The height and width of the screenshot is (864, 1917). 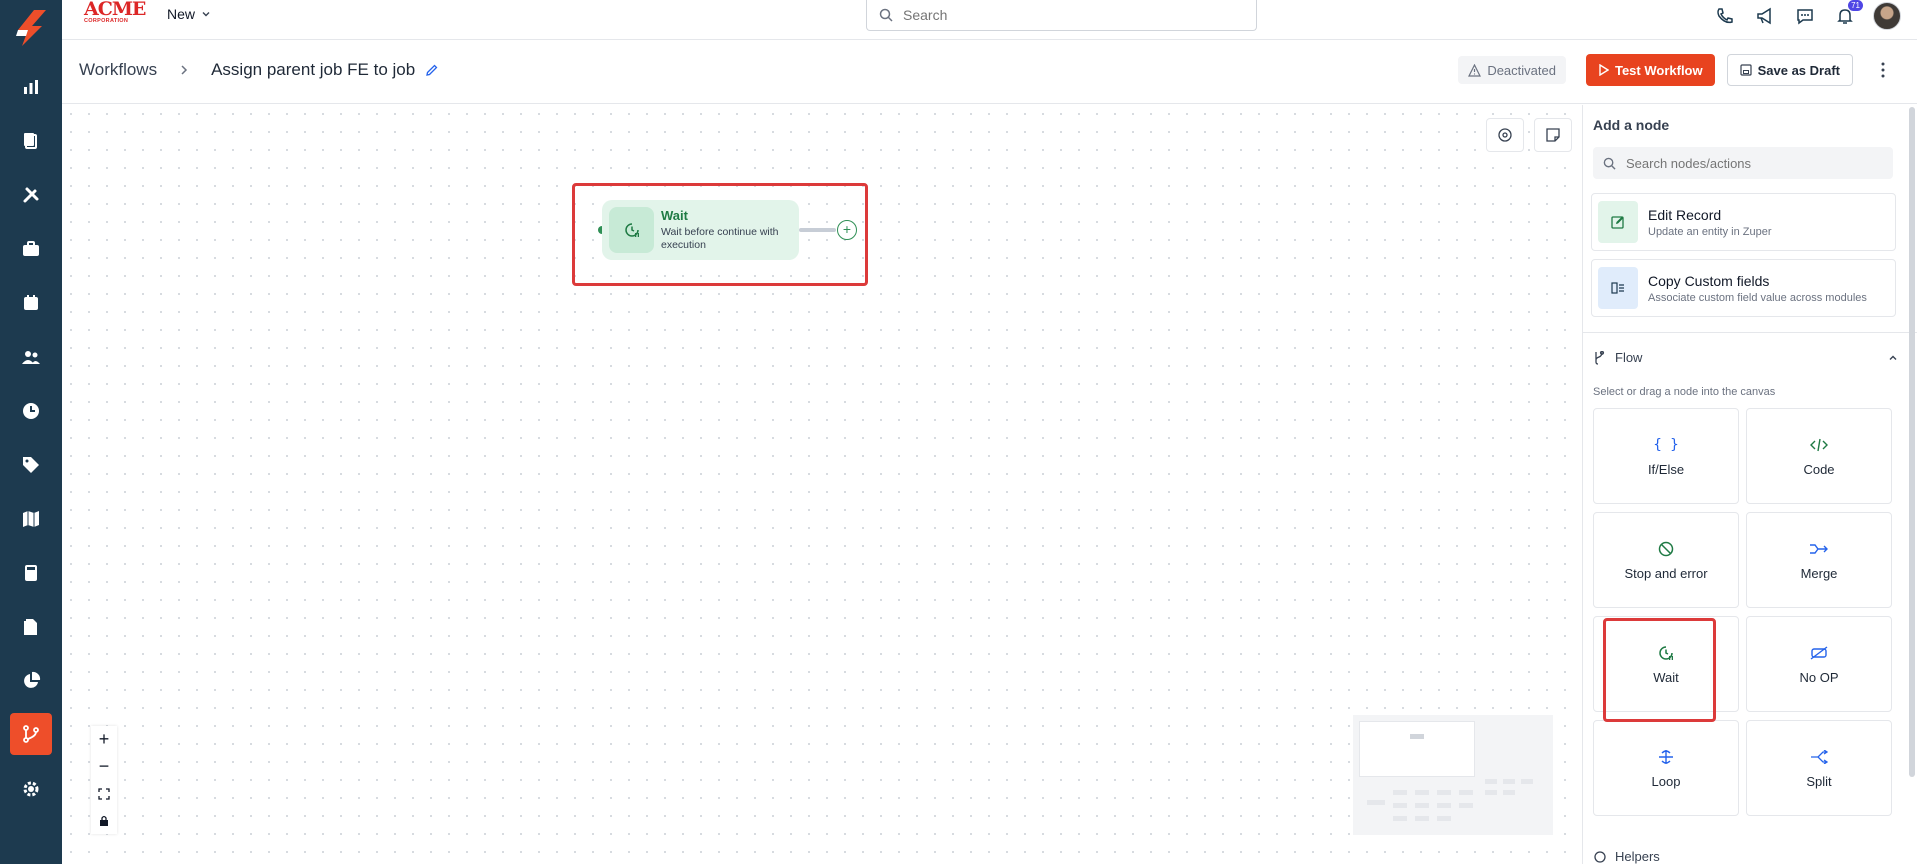 What do you see at coordinates (1600, 856) in the screenshot?
I see `helpers-icon` at bounding box center [1600, 856].